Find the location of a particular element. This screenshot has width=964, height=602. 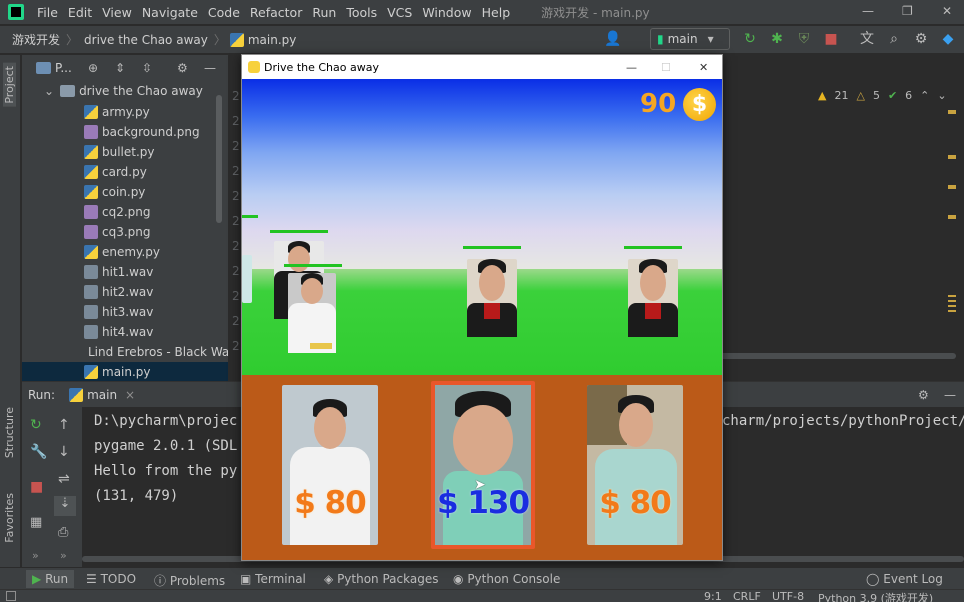

debug-icon: ✱ is located at coordinates (777, 39).